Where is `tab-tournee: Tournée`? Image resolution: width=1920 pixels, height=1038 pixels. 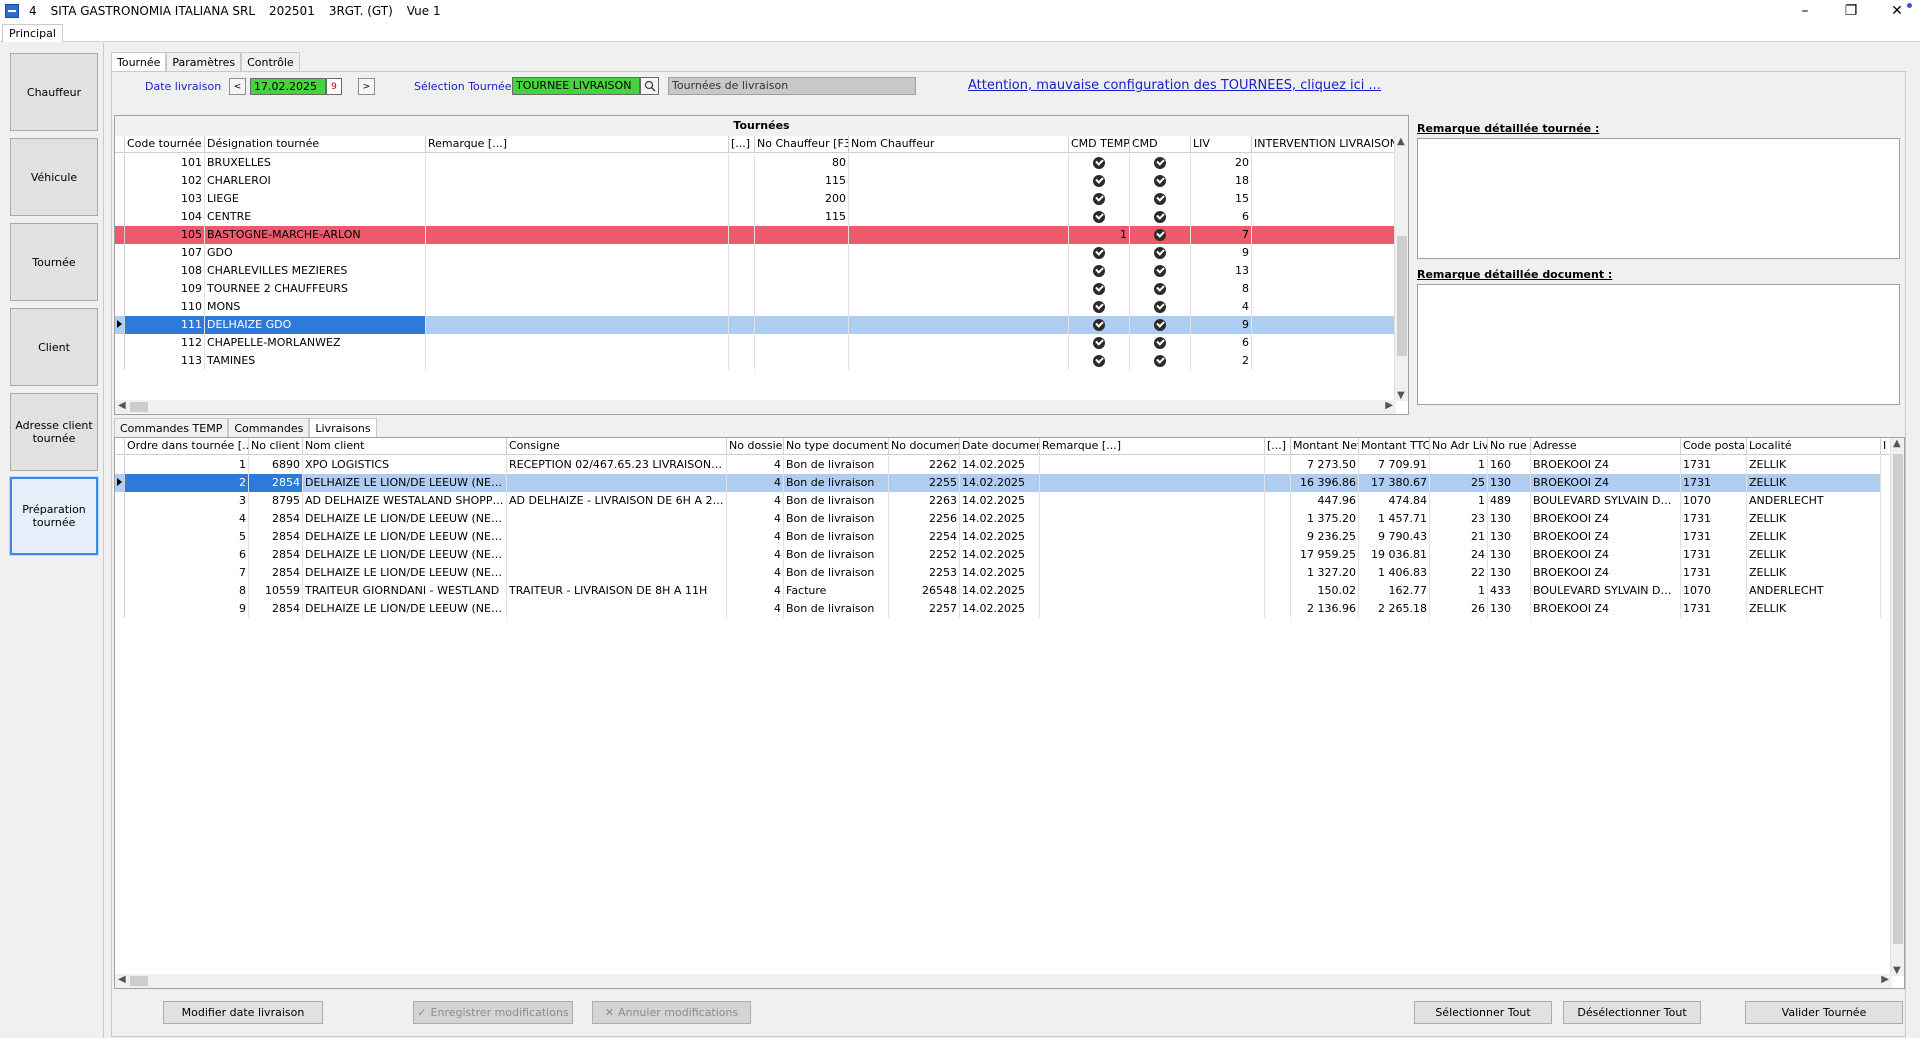 tab-tournee: Tournée is located at coordinates (139, 61).